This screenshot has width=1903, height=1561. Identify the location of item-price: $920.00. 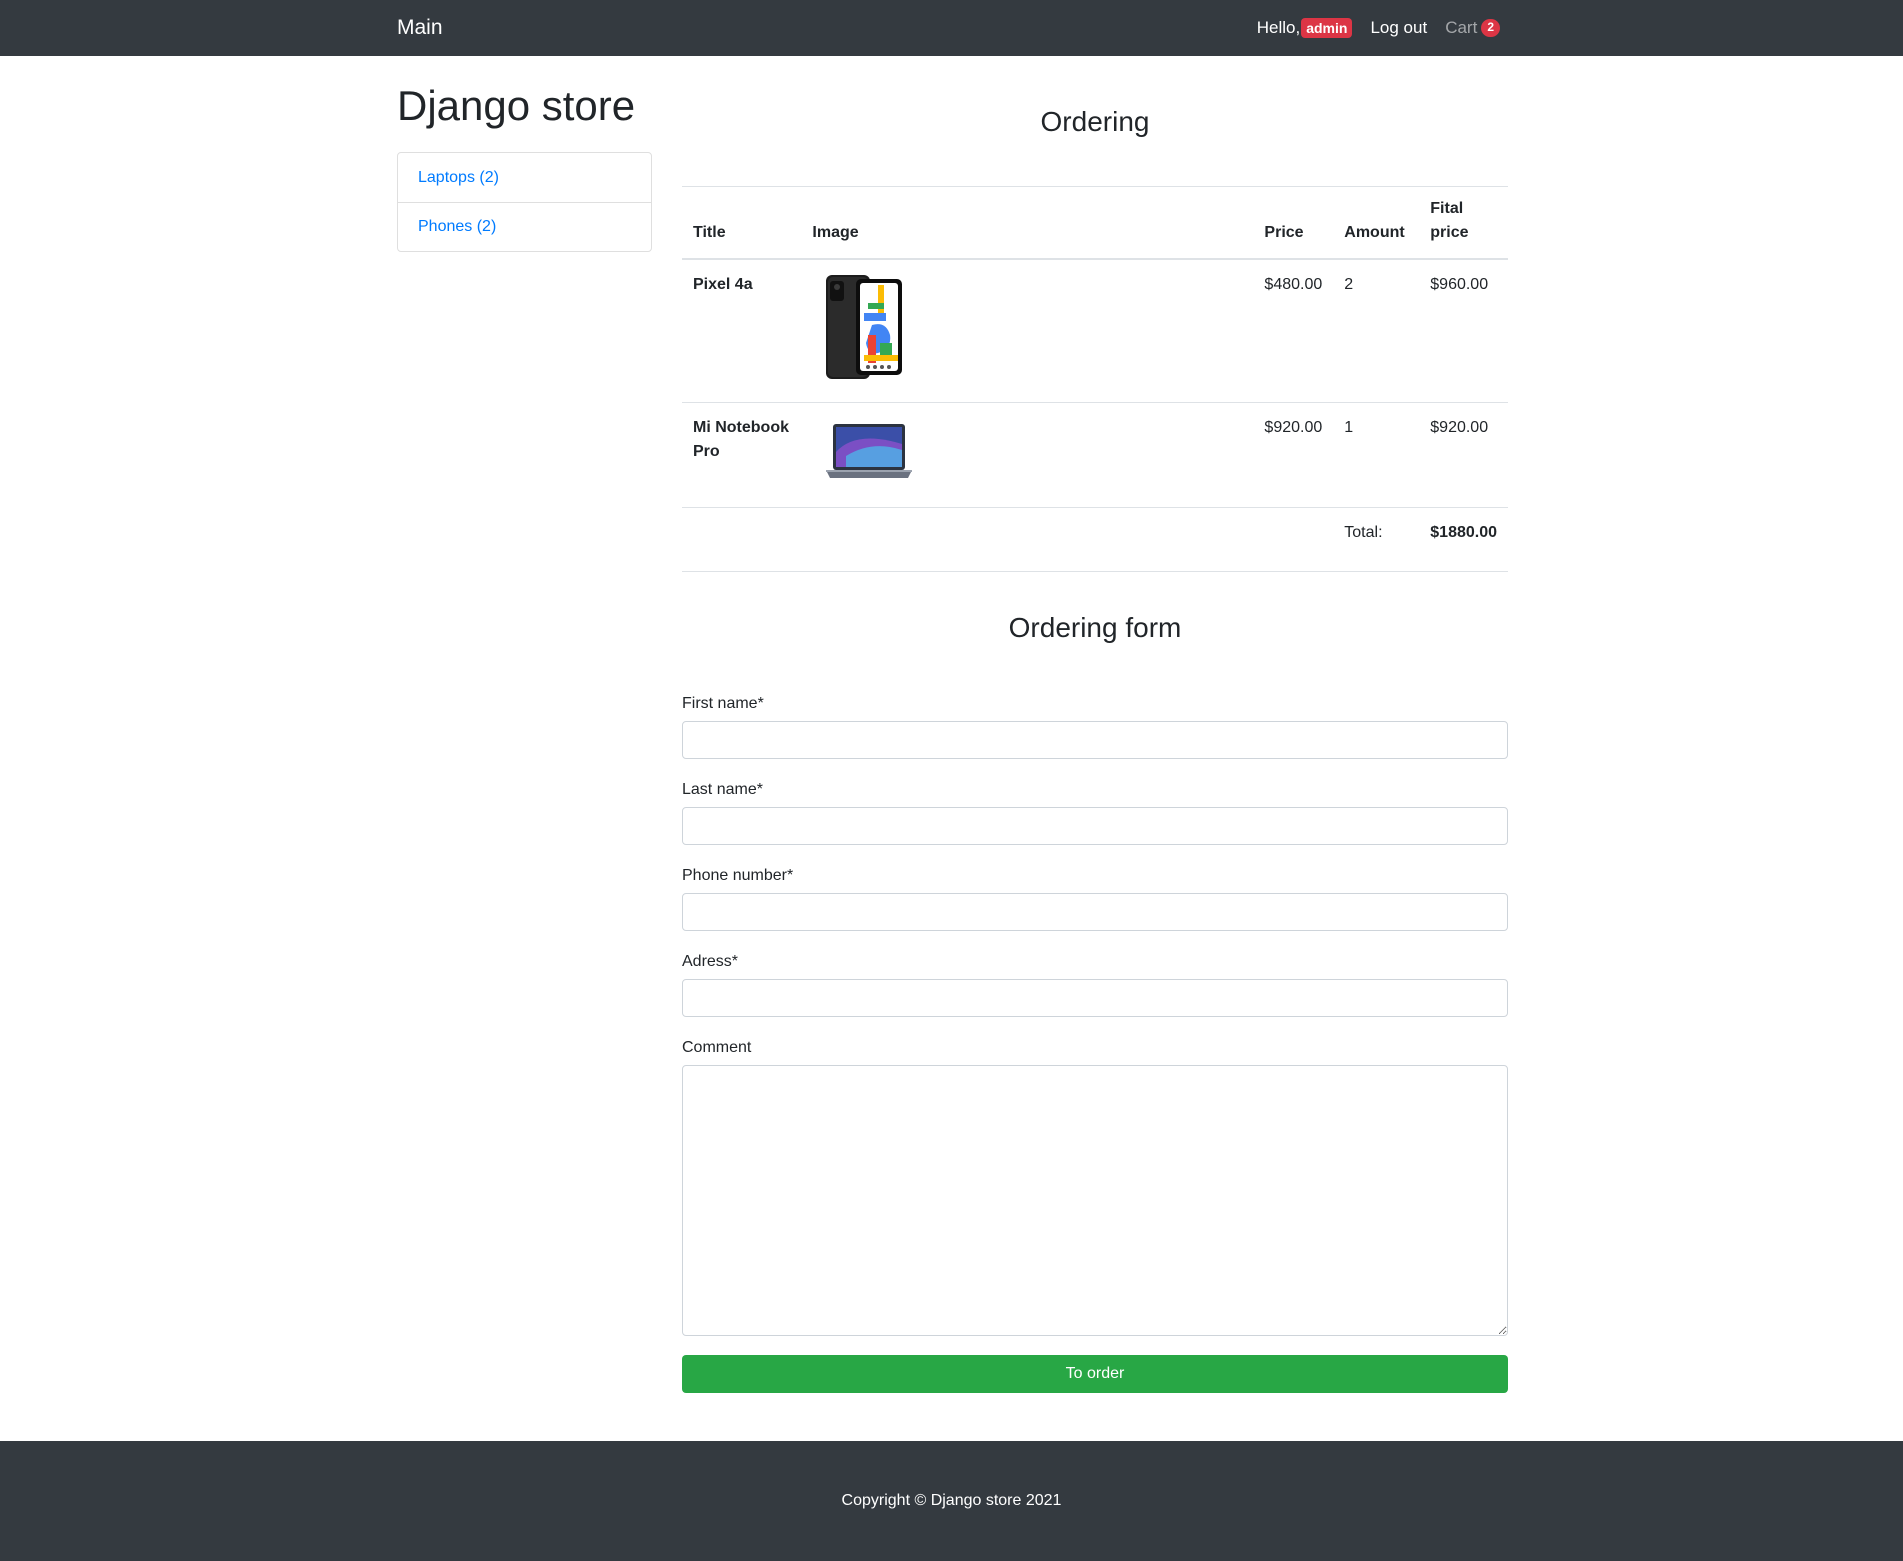
(1293, 455).